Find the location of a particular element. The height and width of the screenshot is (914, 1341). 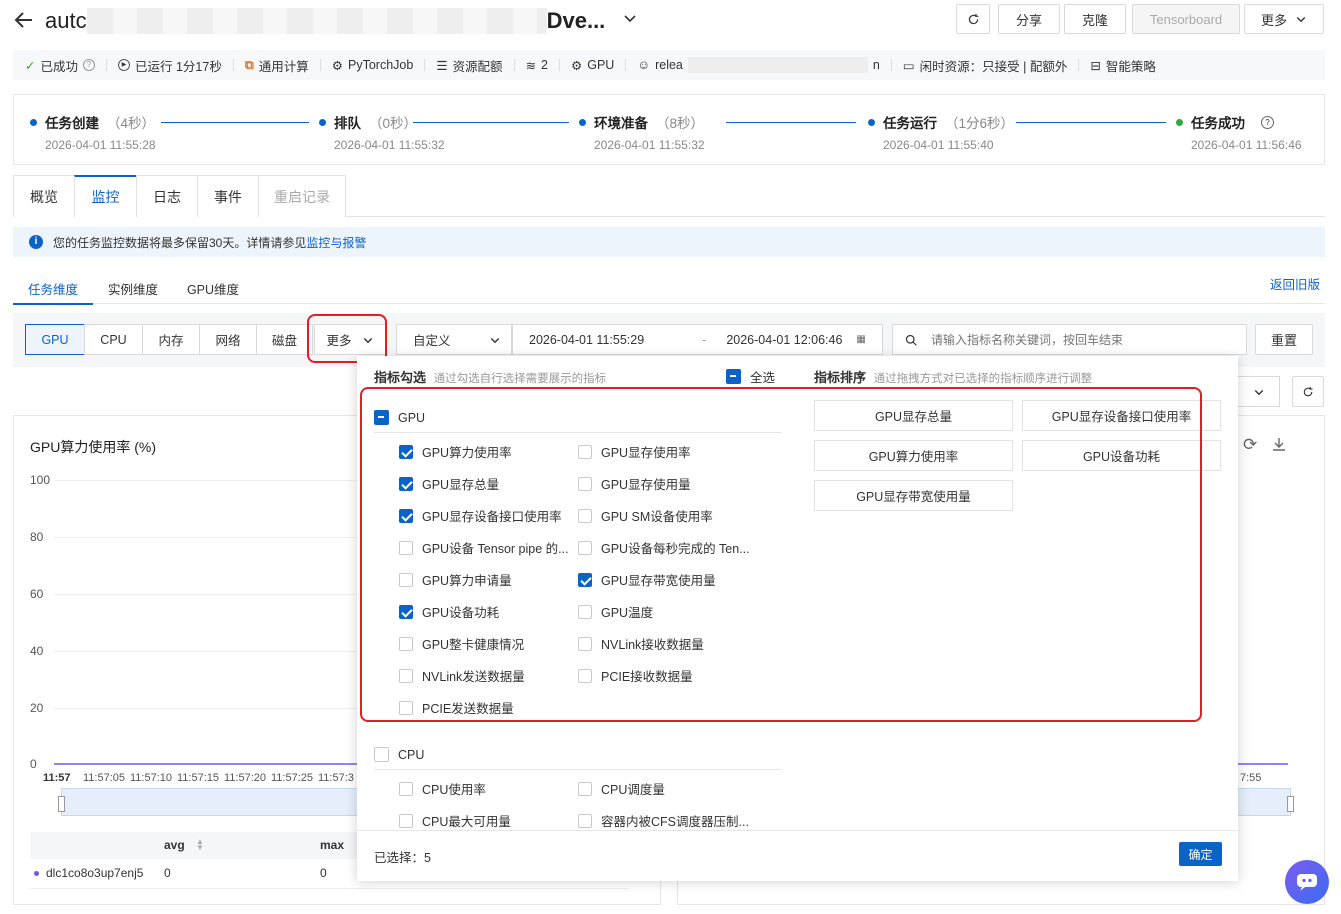

y-tick: 40 is located at coordinates (37, 651).